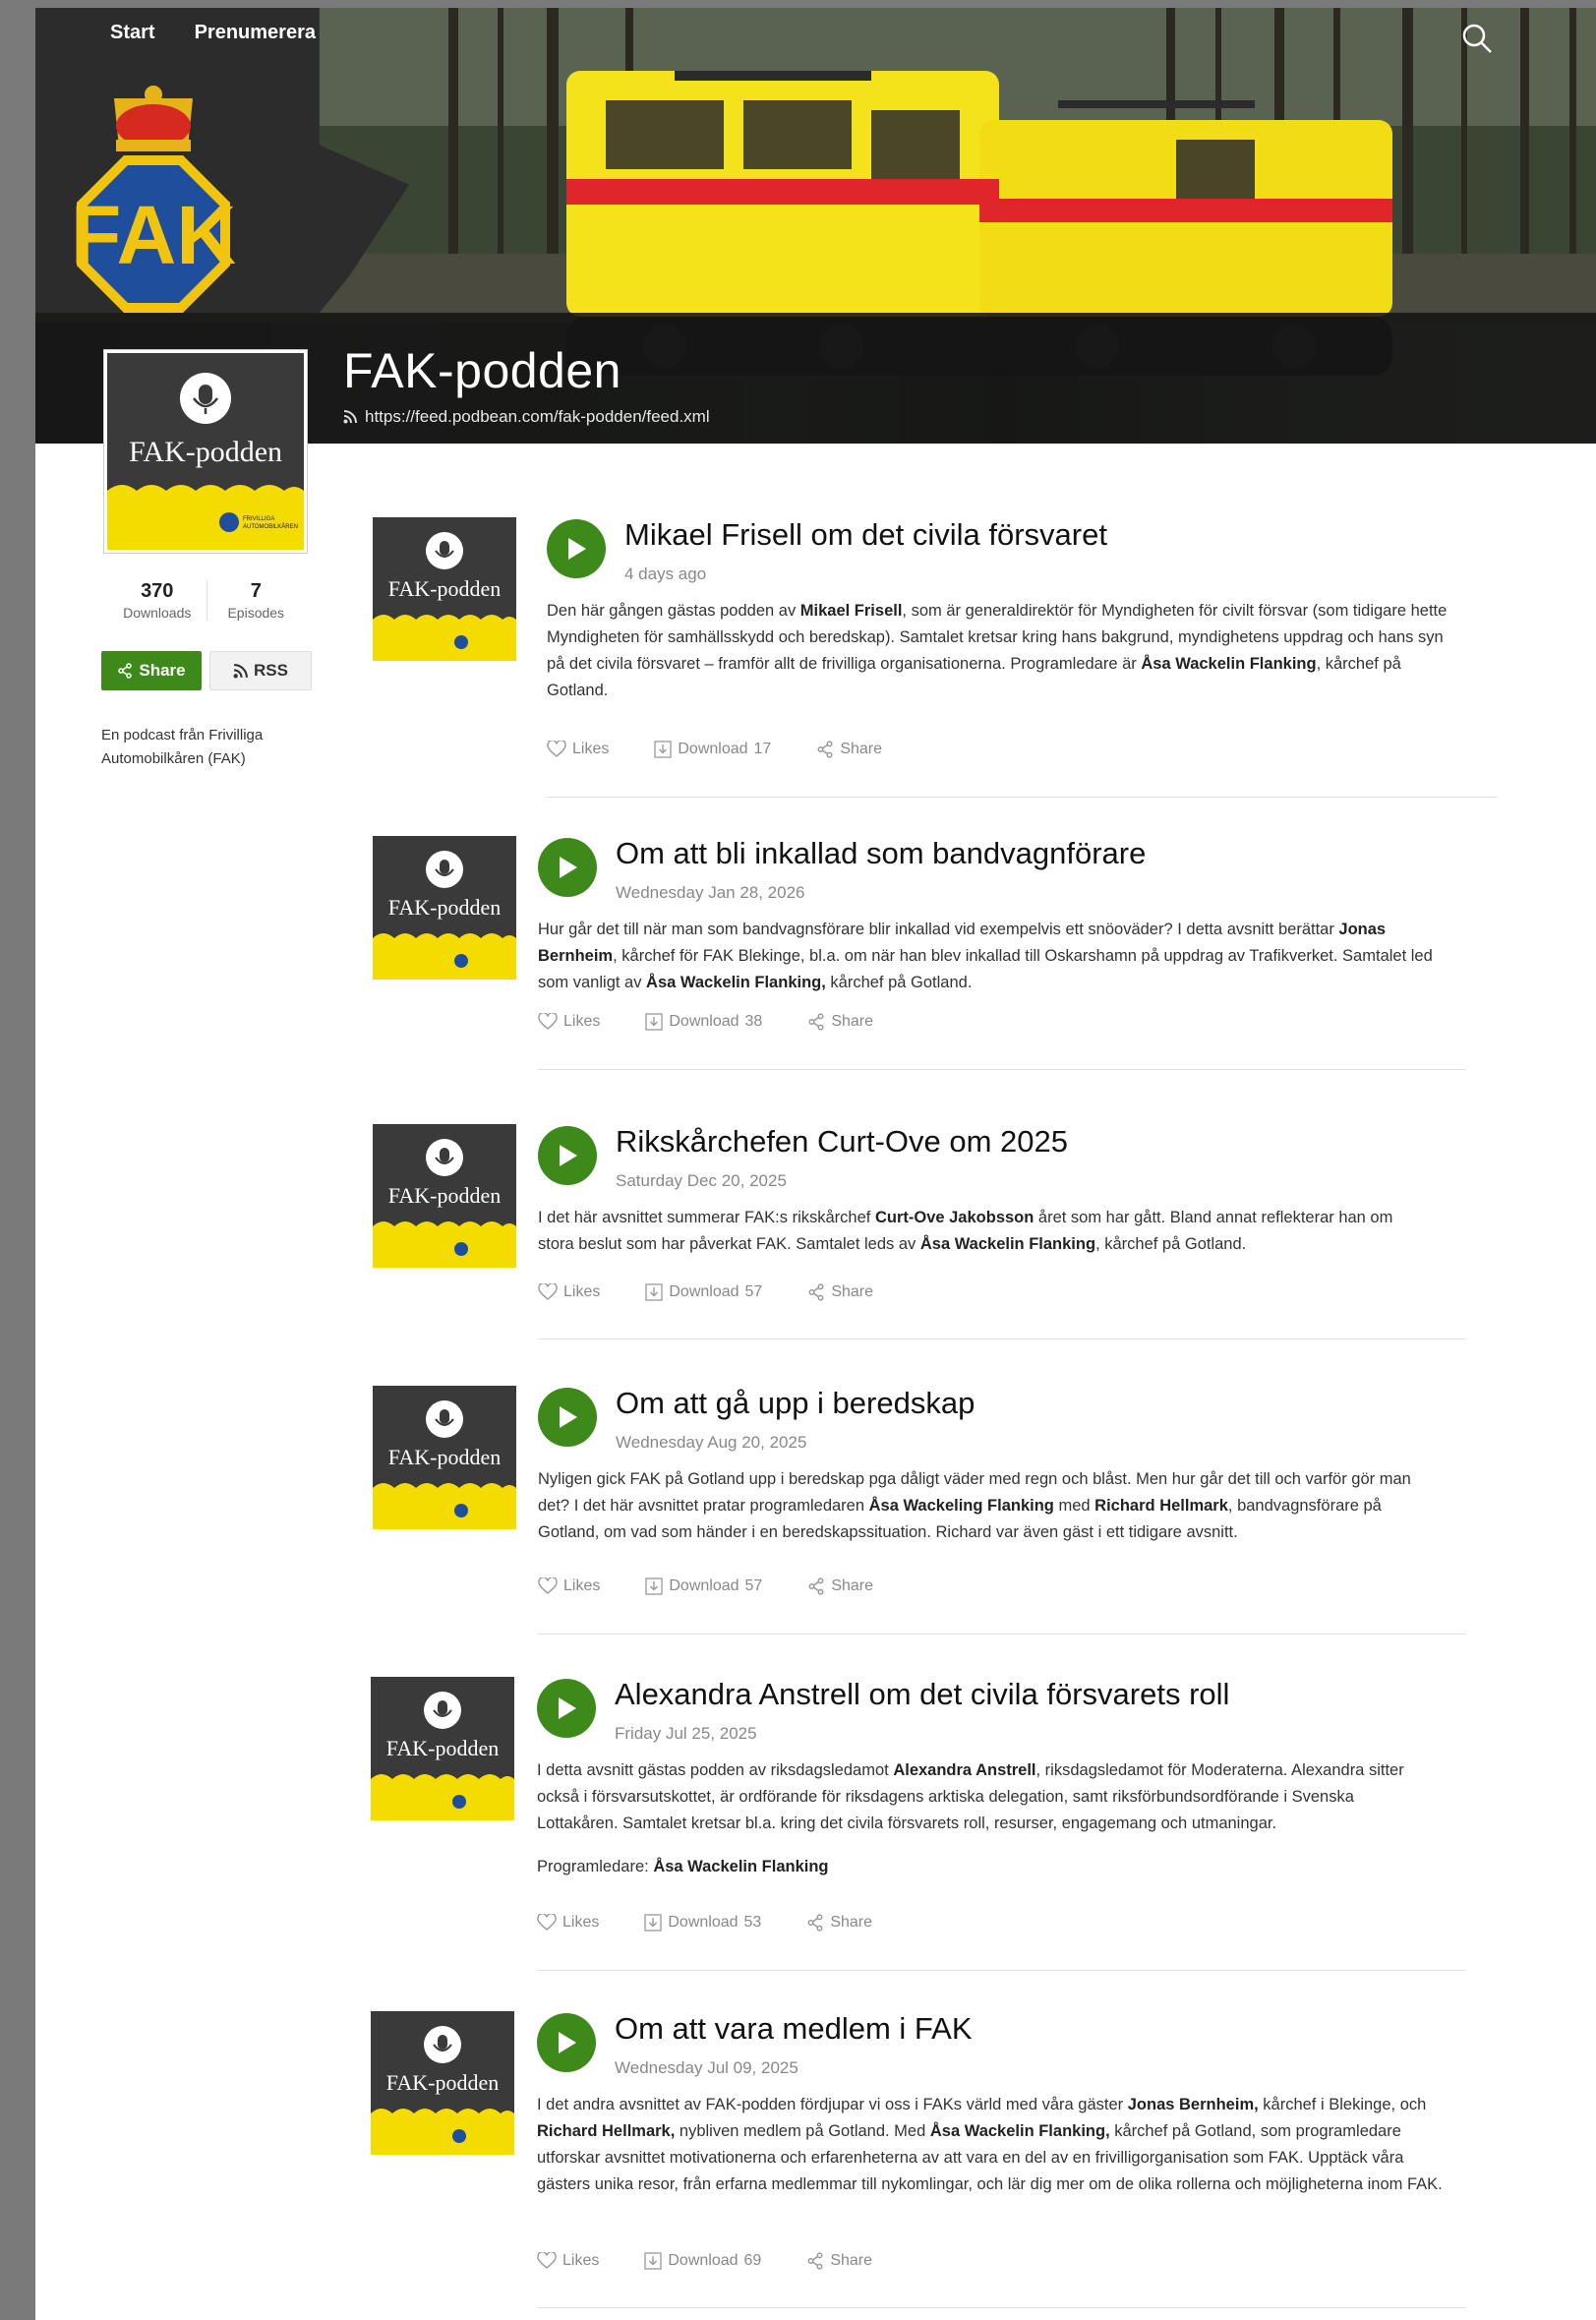  I want to click on nav-subscribe-link: Prenumerera, so click(256, 33).